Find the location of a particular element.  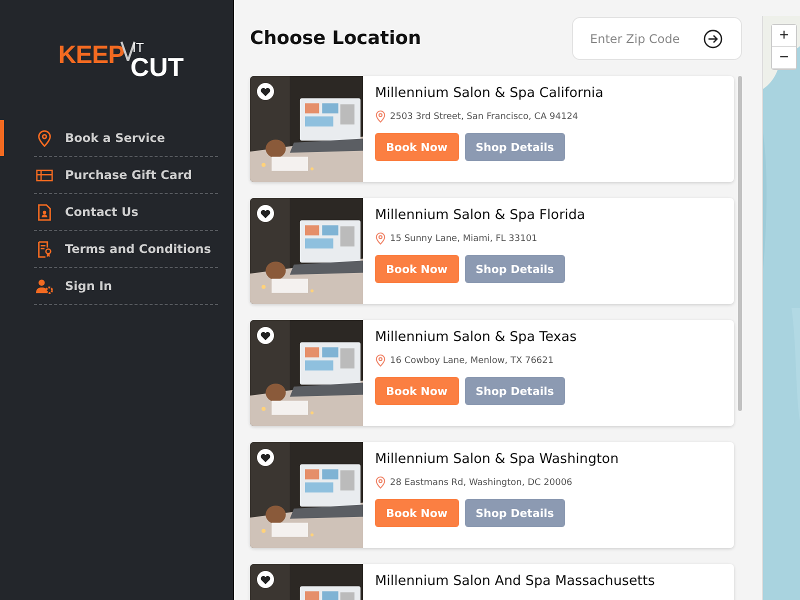

nav-item: Book a Service is located at coordinates (109, 138).